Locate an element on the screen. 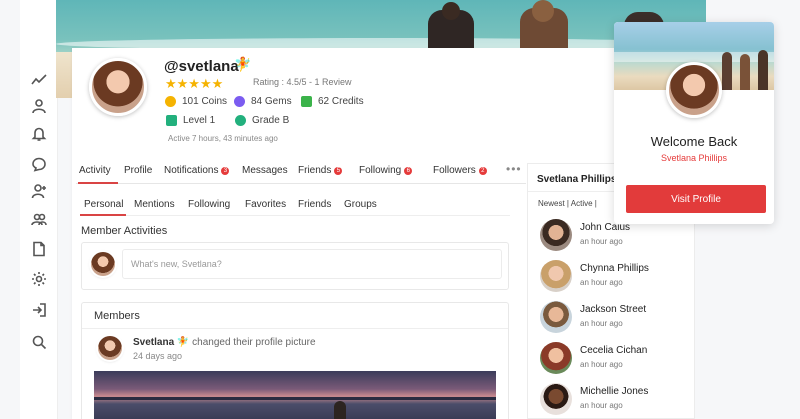 This screenshot has width=800, height=419. gem-icon is located at coordinates (239, 101).